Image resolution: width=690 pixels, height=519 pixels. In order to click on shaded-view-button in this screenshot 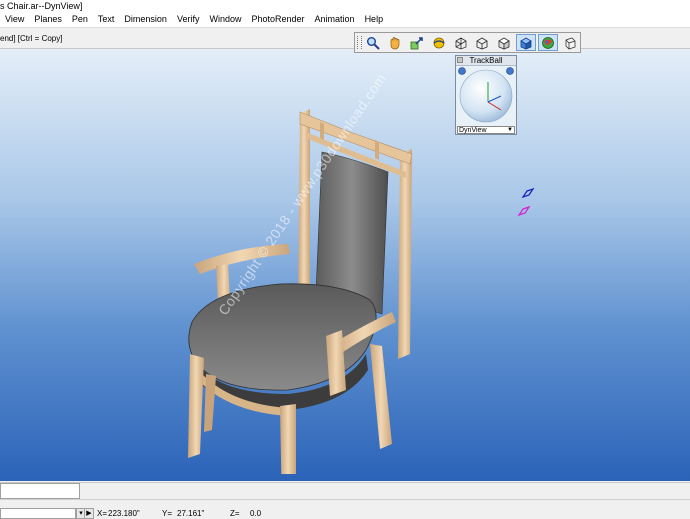, I will do `click(504, 42)`.